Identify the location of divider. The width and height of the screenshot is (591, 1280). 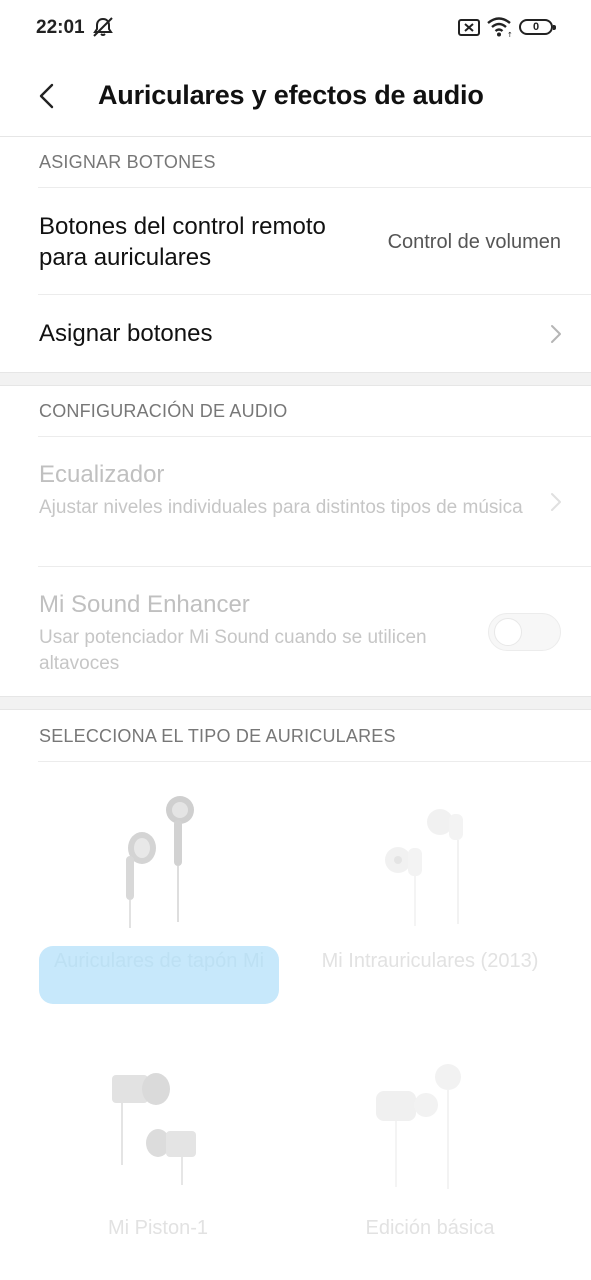
(314, 761).